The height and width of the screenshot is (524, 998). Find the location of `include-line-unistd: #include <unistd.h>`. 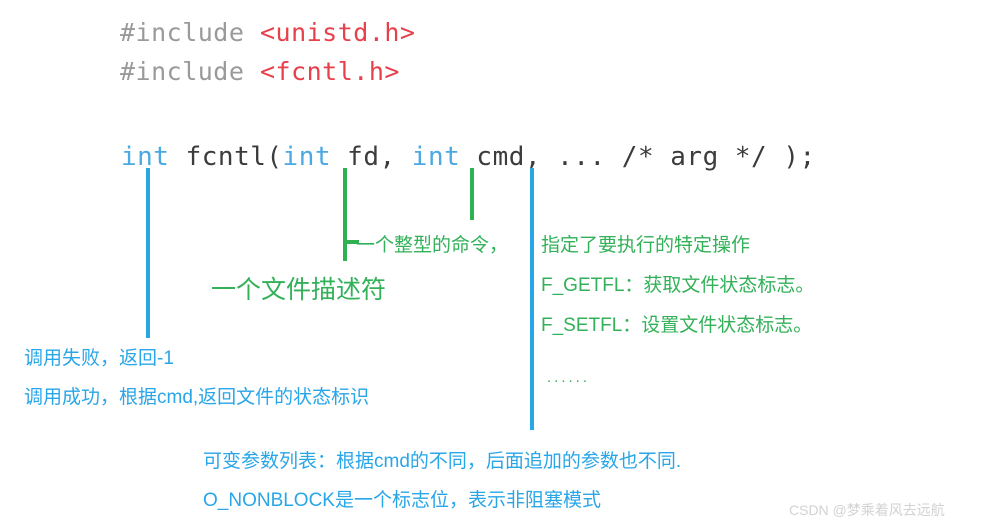

include-line-unistd: #include <unistd.h> is located at coordinates (267, 32).